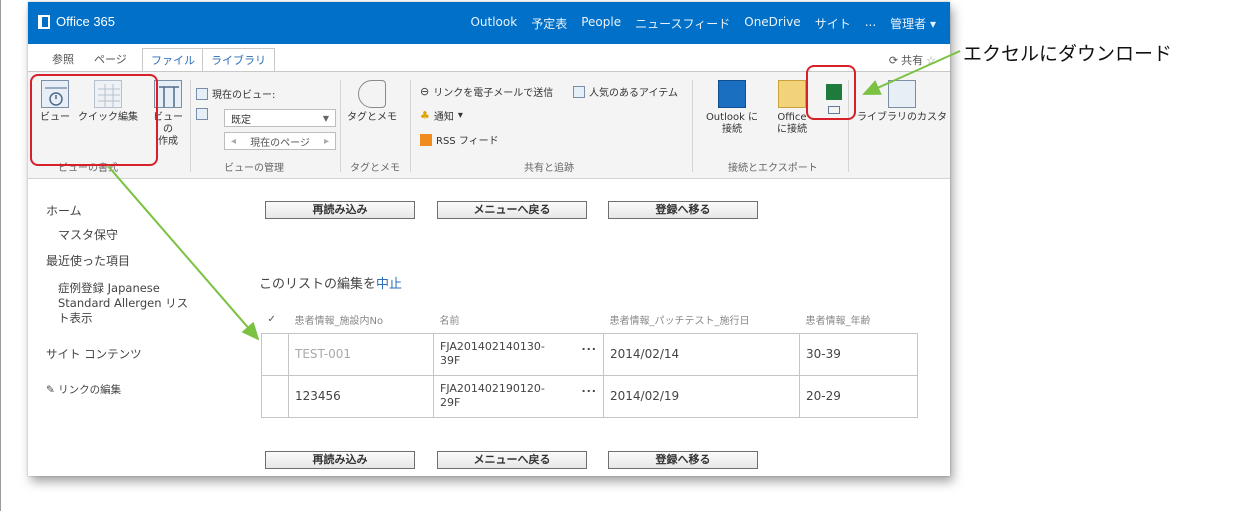  What do you see at coordinates (913, 23) in the screenshot?
I see `nav-admin: 管理者 ▾` at bounding box center [913, 23].